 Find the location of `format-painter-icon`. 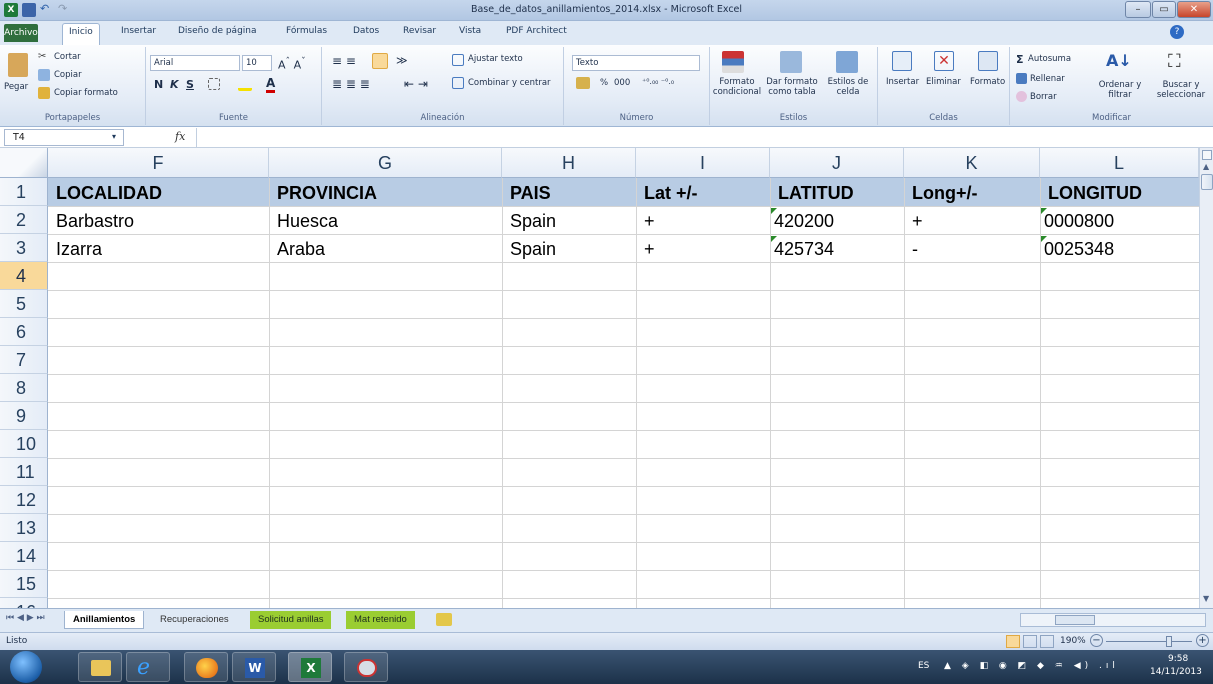

format-painter-icon is located at coordinates (44, 93).